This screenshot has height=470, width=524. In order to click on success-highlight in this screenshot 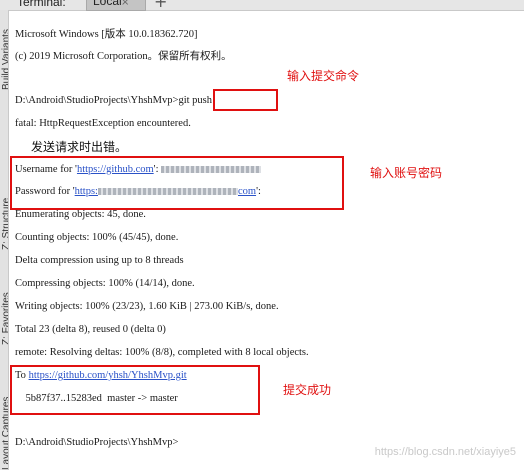, I will do `click(135, 390)`.